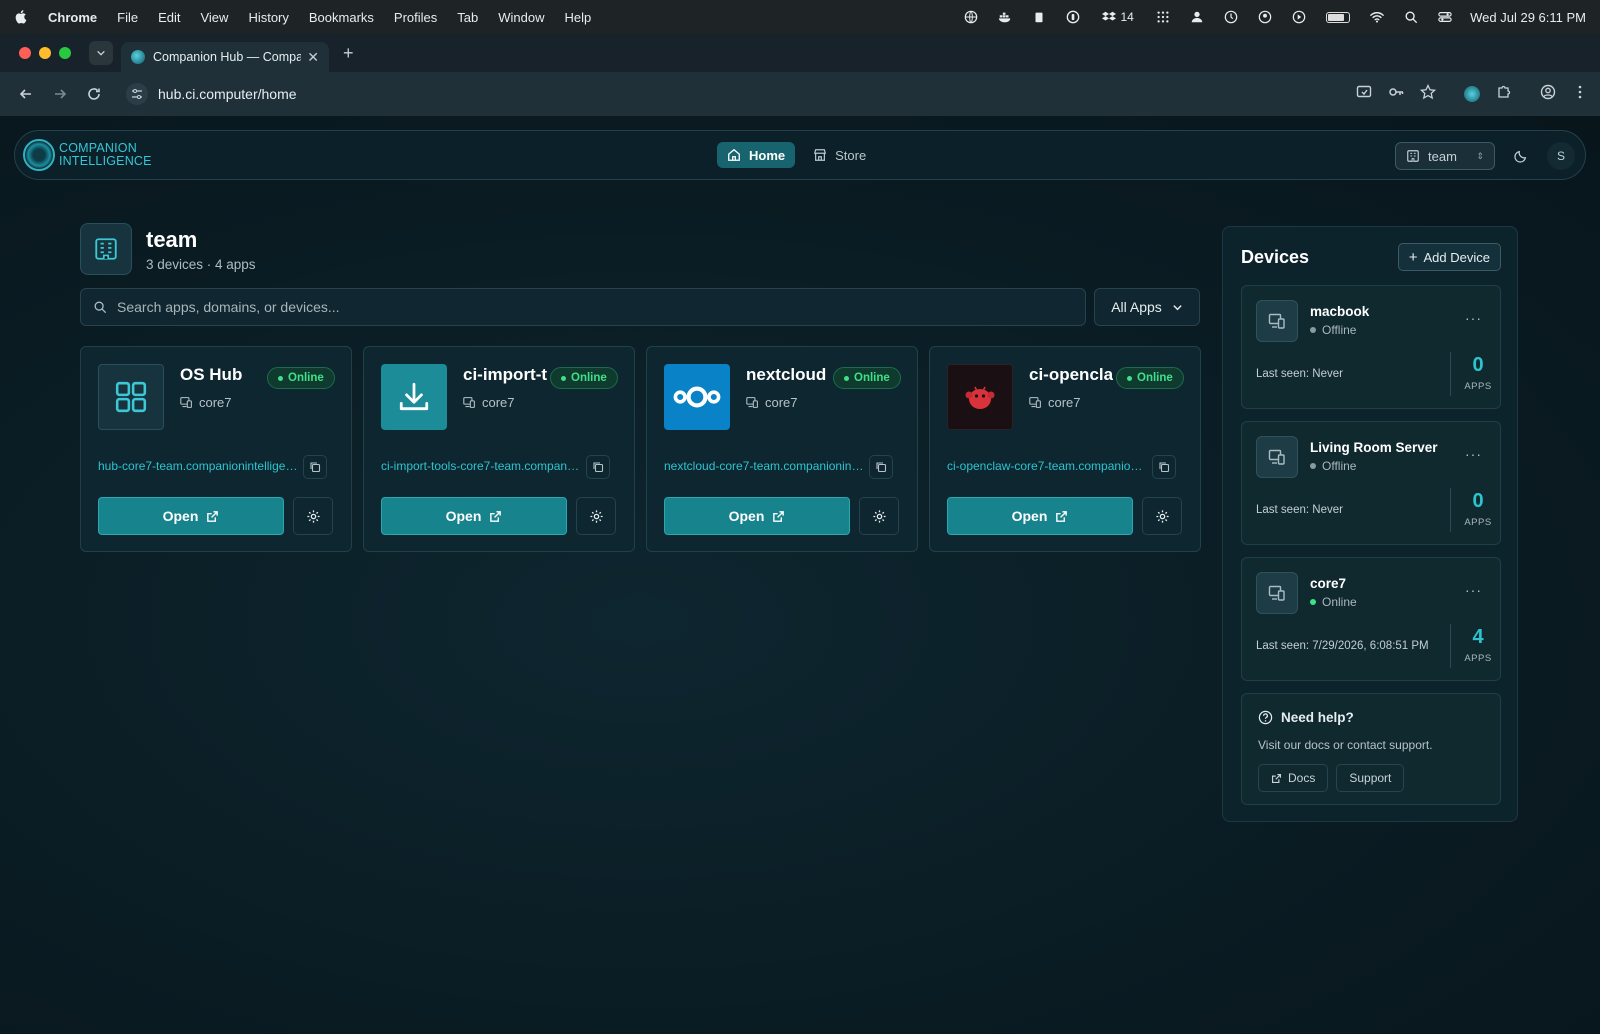 This screenshot has height=1034, width=1600. Describe the element at coordinates (1472, 94) in the screenshot. I see `extension-companion-icon` at that location.